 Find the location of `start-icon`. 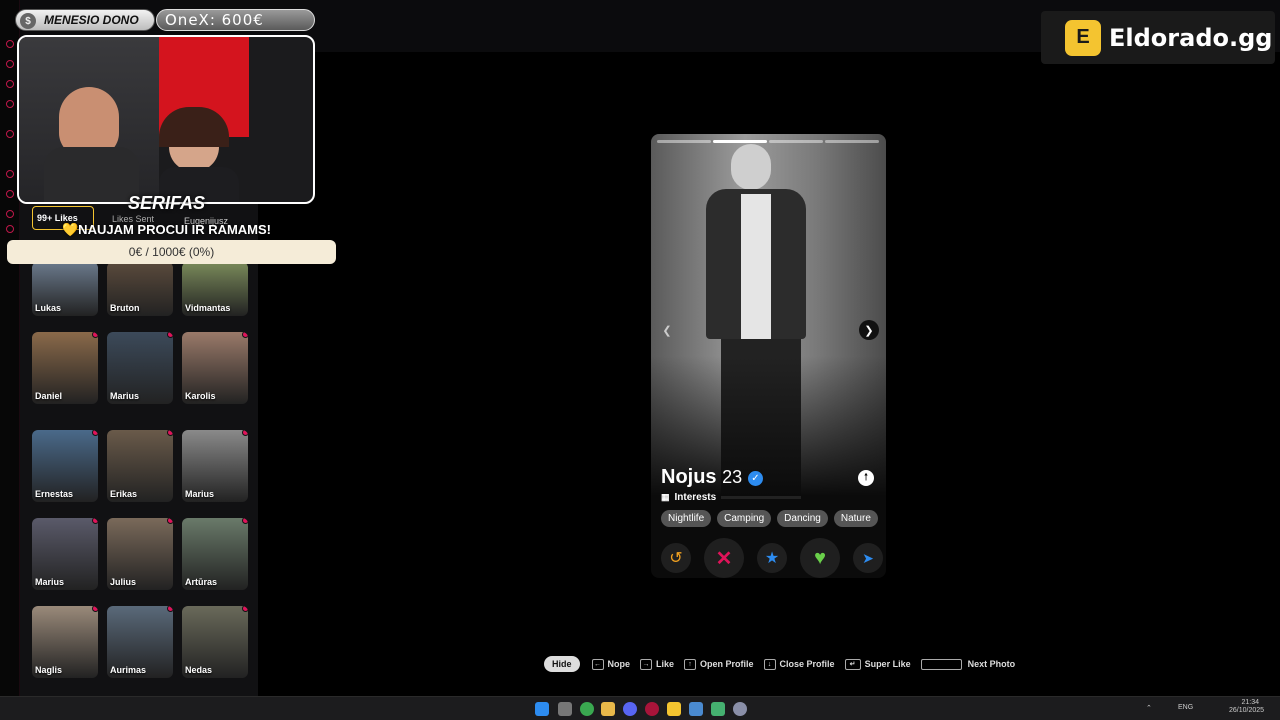

start-icon is located at coordinates (542, 709).